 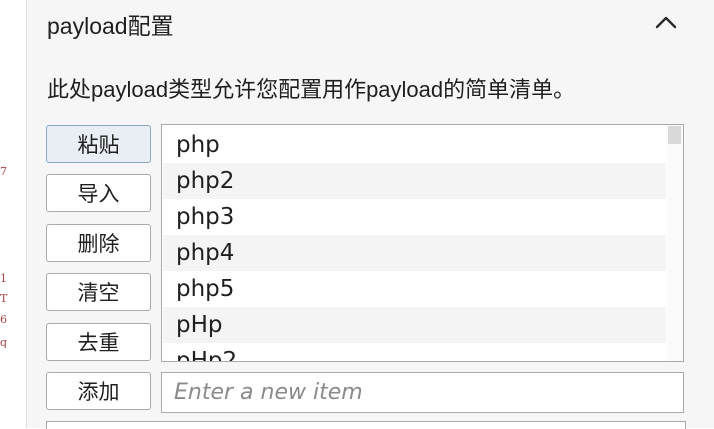 I want to click on list-item: php5, so click(x=414, y=289).